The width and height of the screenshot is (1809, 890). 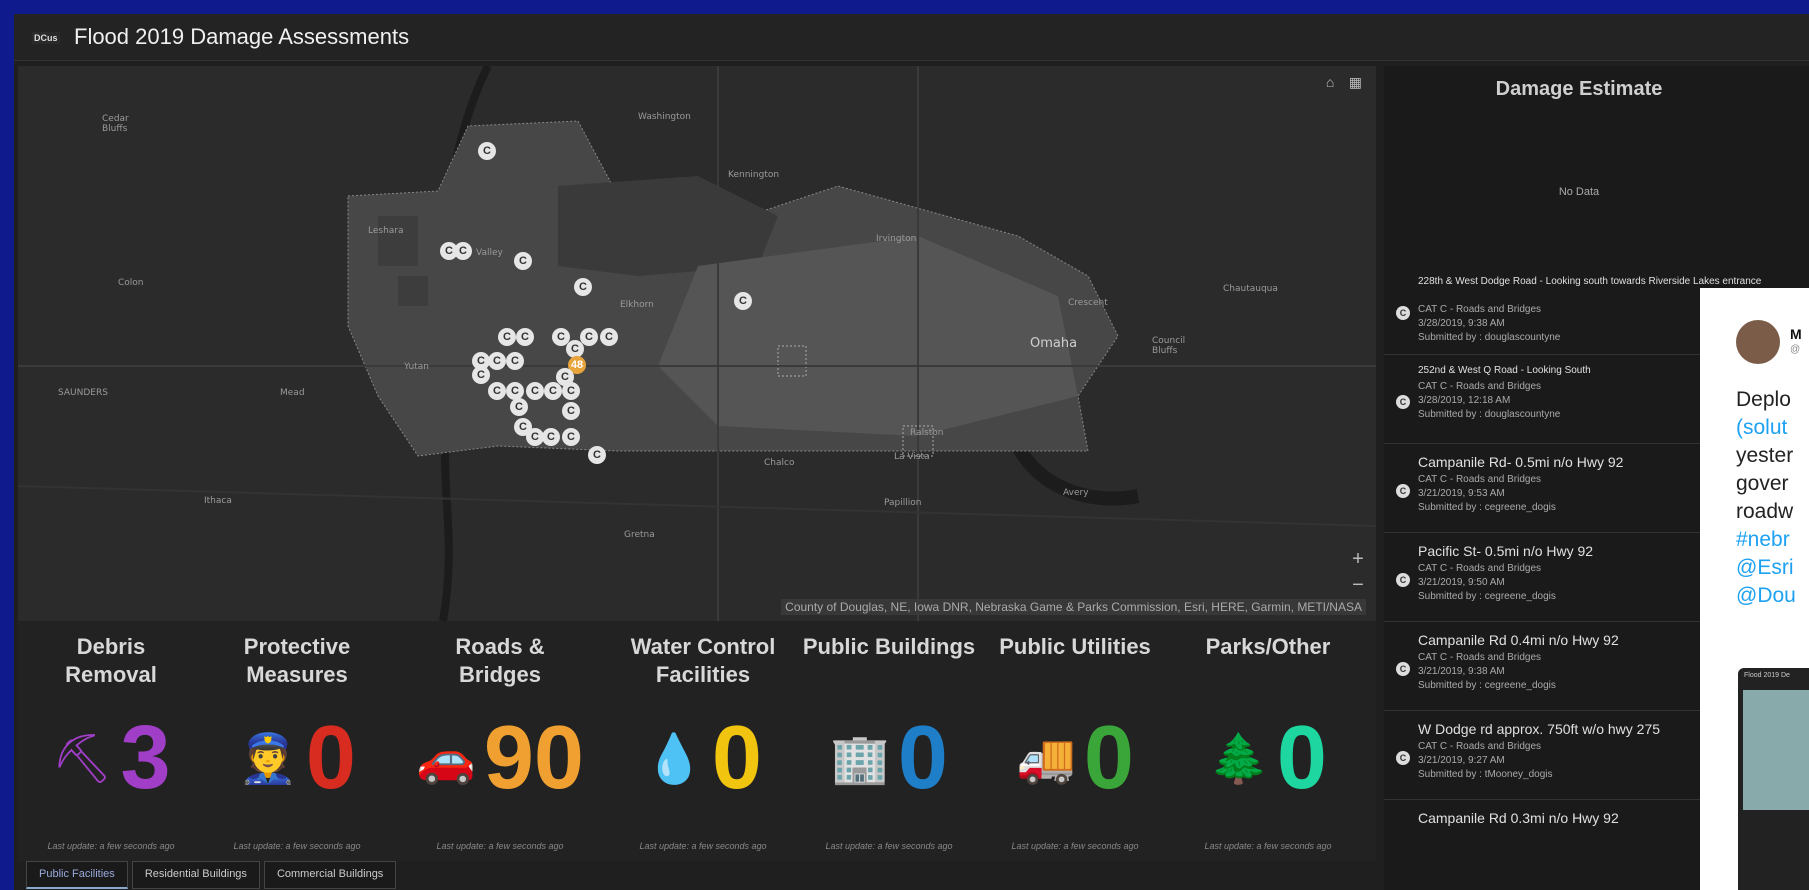 I want to click on tweet-image-thumbnail: Flood 2019 De, so click(x=1773, y=779).